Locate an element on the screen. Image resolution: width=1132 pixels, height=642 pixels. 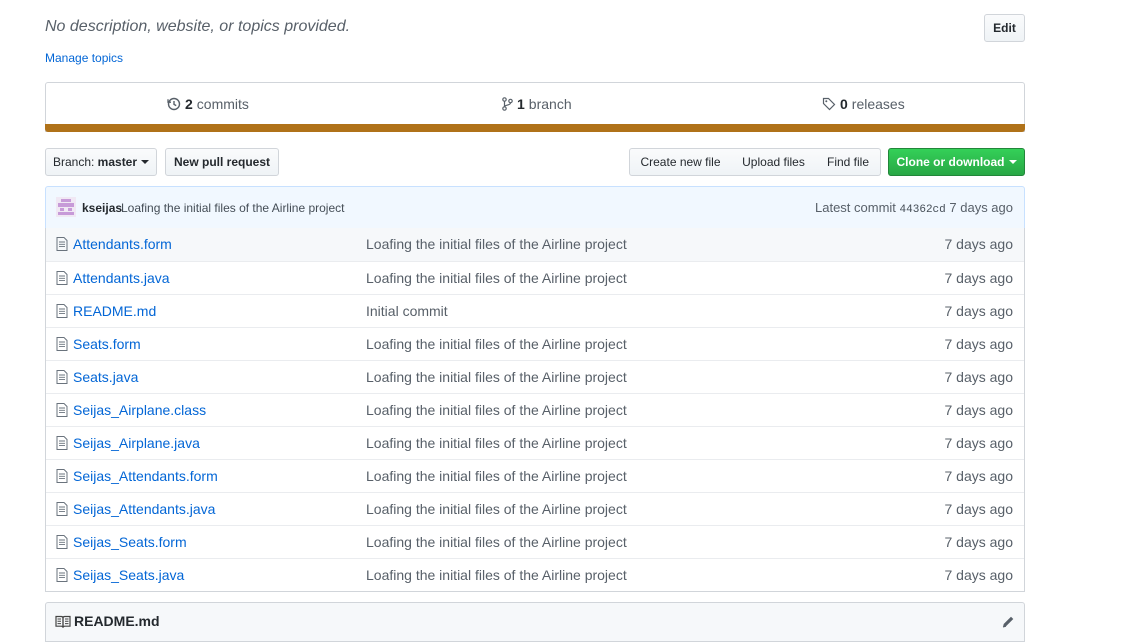
commit-age: 7 days ago is located at coordinates (981, 207).